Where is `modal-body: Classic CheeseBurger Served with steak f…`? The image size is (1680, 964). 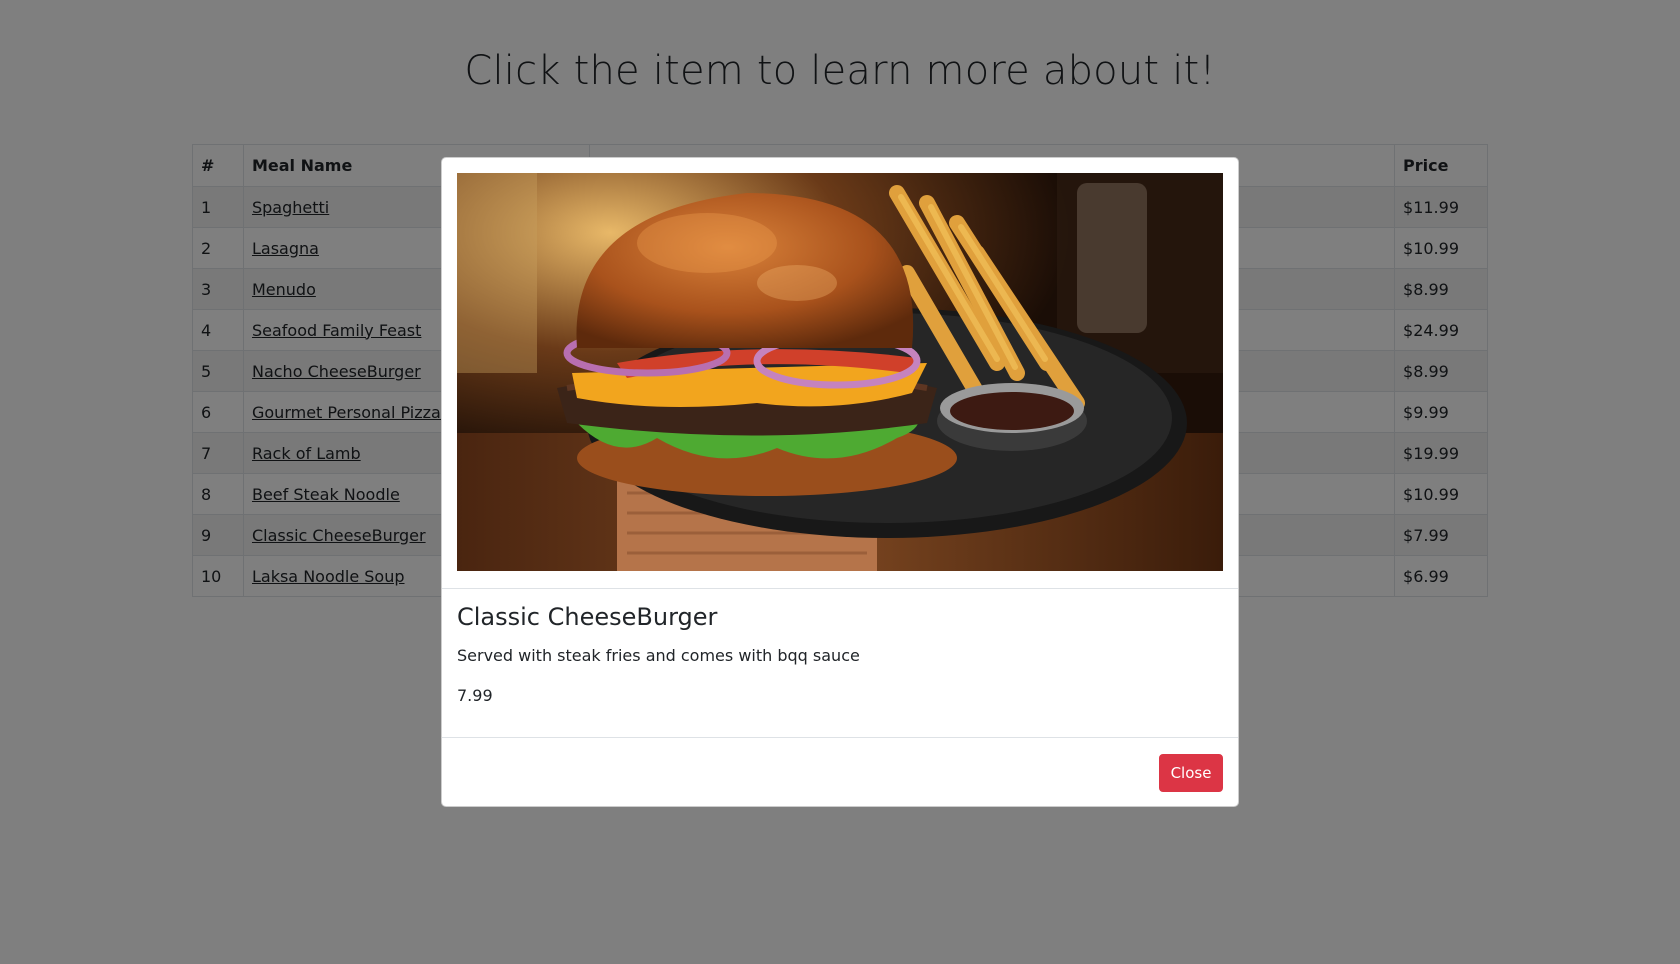 modal-body: Classic CheeseBurger Served with steak f… is located at coordinates (840, 663).